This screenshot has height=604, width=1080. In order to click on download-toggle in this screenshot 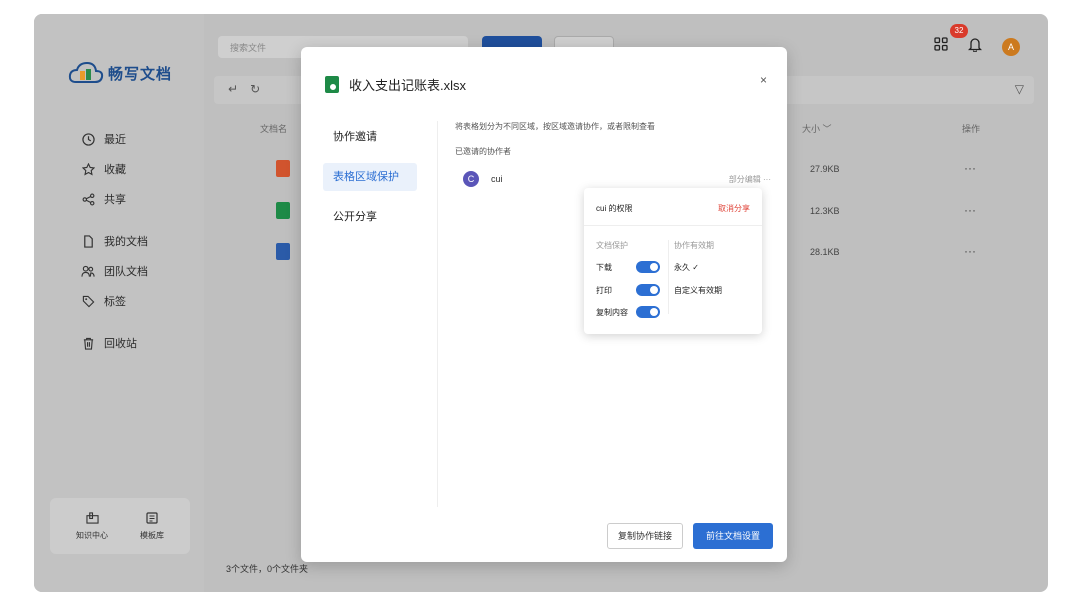, I will do `click(648, 267)`.